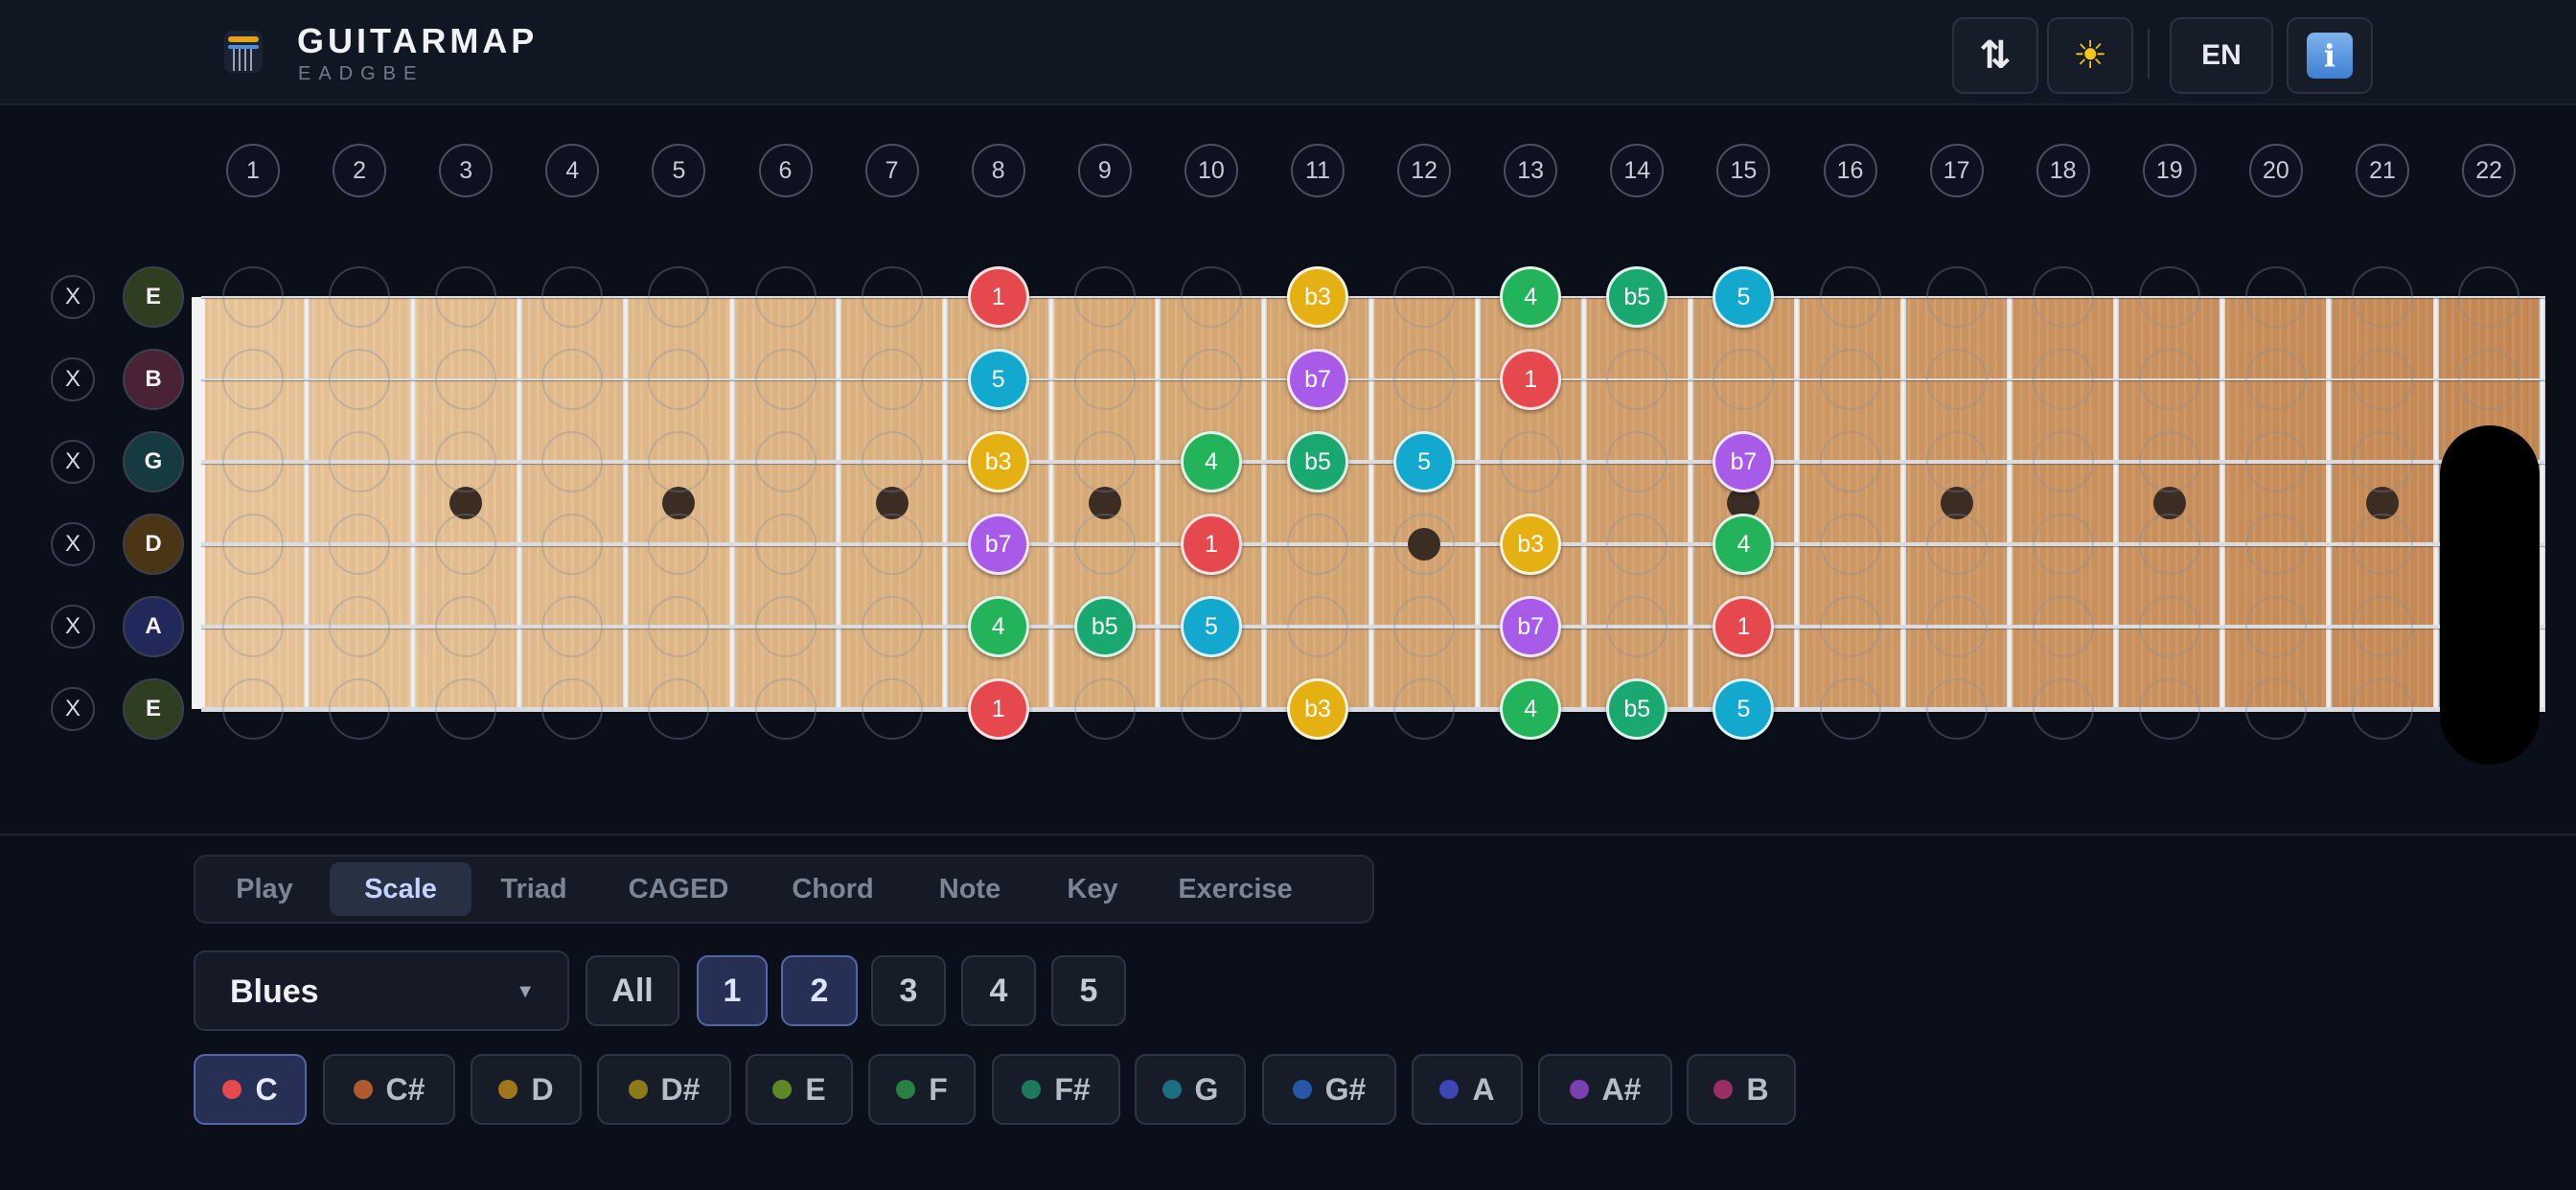  Describe the element at coordinates (833, 889) in the screenshot. I see `tab-chord: Chord` at that location.